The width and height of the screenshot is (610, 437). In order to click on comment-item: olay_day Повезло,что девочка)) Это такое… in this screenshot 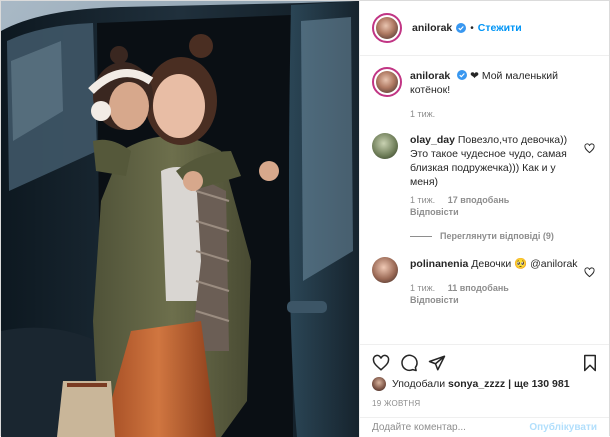, I will do `click(484, 175)`.